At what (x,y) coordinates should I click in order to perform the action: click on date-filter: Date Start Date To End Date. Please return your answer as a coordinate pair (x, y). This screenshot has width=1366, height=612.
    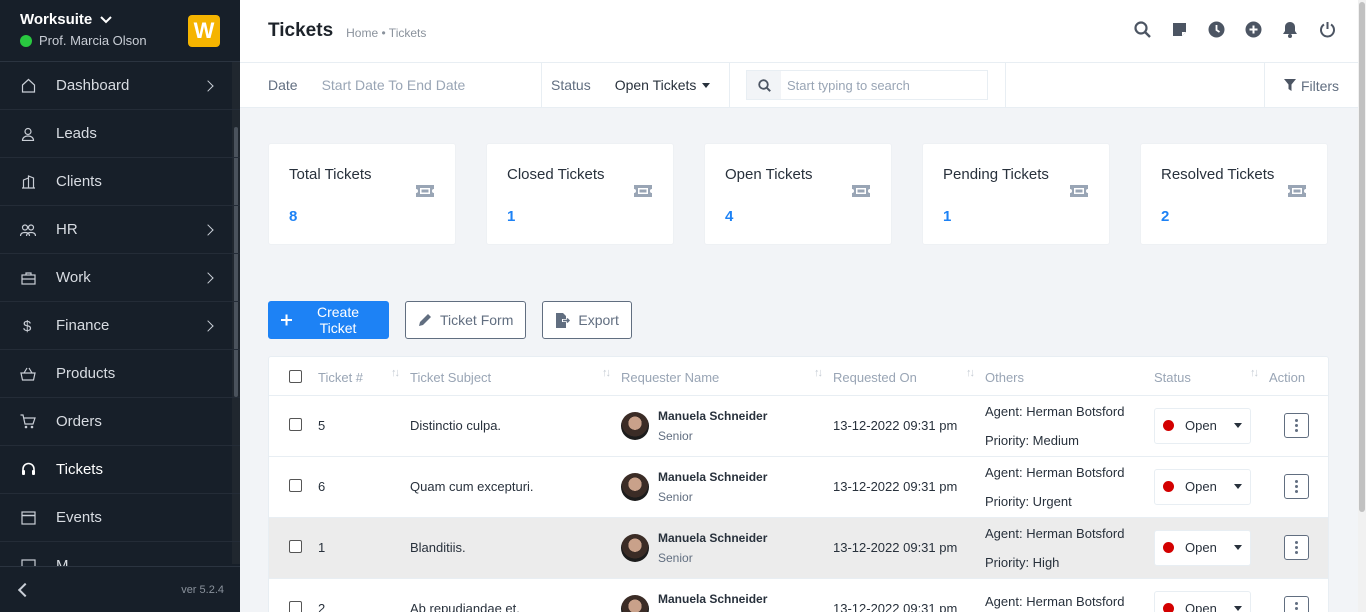
    Looking at the image, I should click on (391, 85).